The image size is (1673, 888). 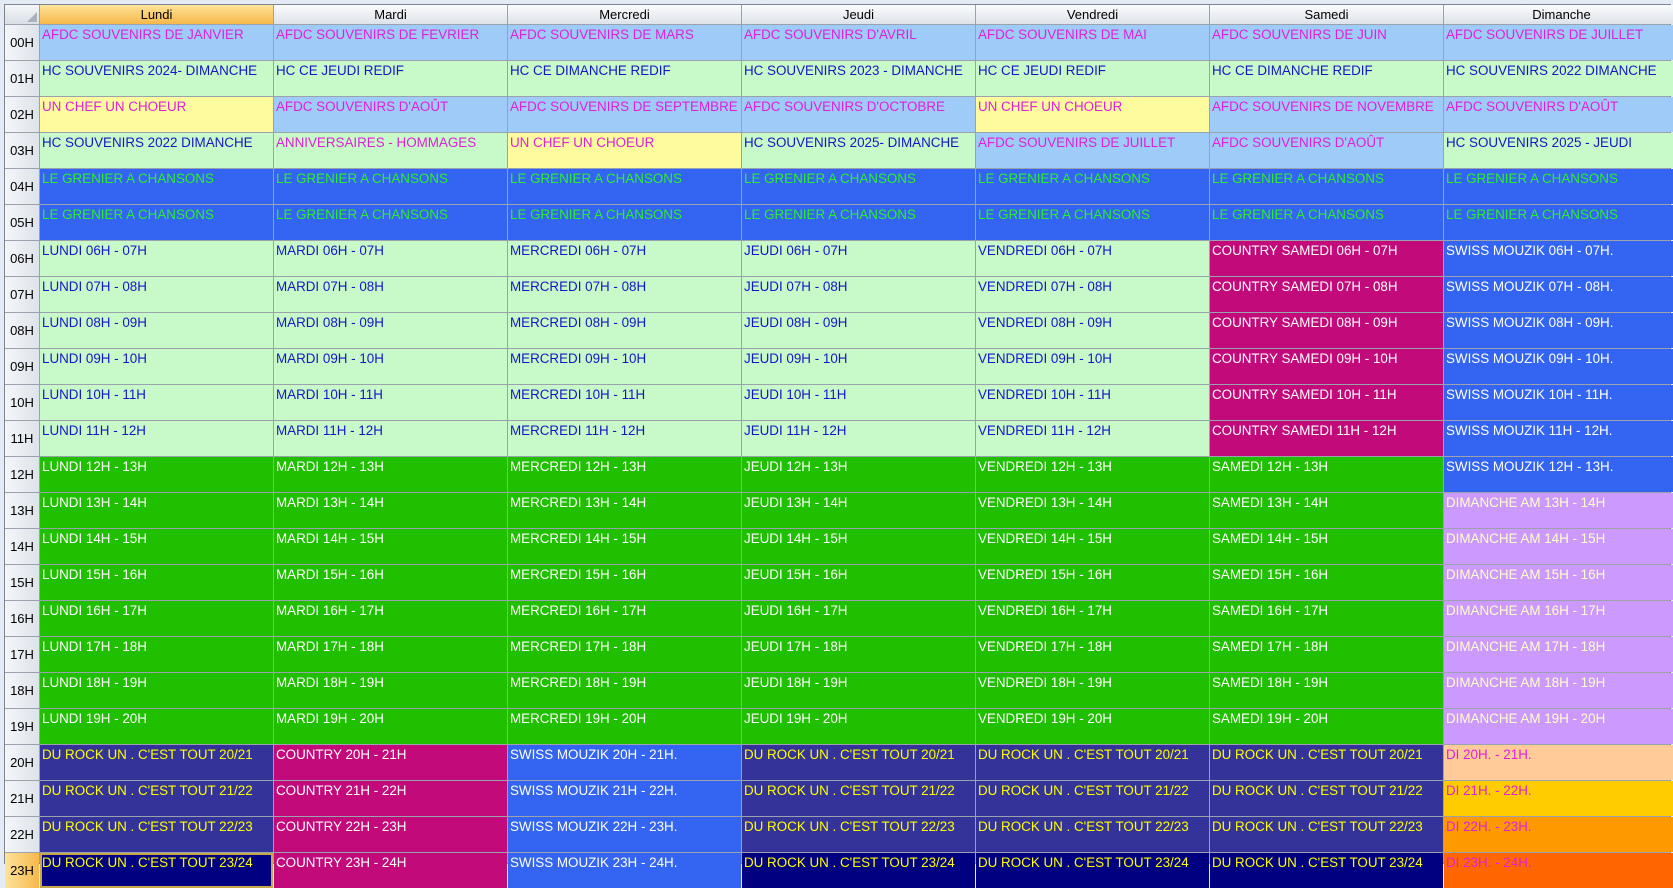 What do you see at coordinates (22, 222) in the screenshot?
I see `row-header-05h: 05H` at bounding box center [22, 222].